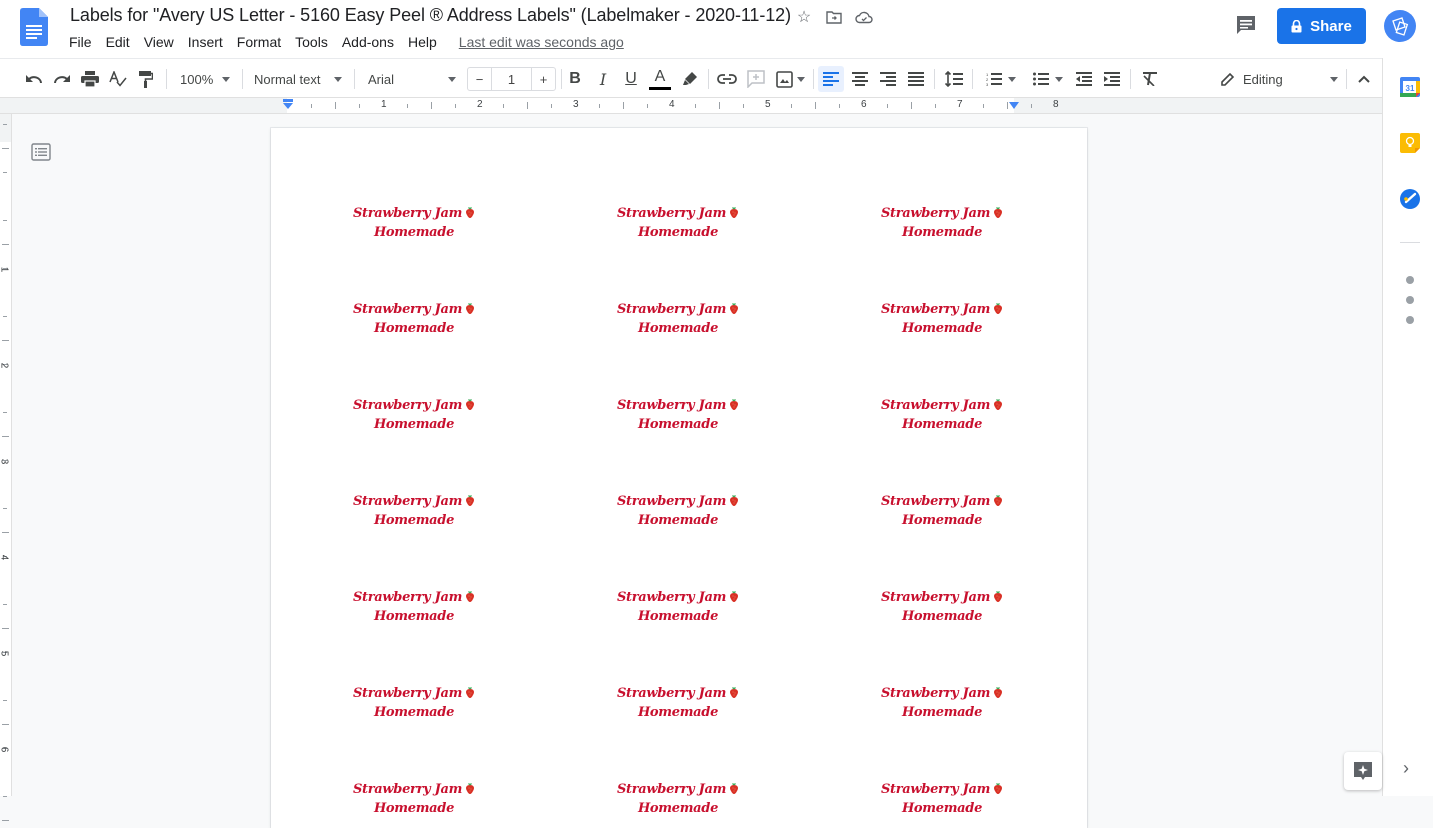 The height and width of the screenshot is (828, 1433). I want to click on move-folder-icon, so click(834, 17).